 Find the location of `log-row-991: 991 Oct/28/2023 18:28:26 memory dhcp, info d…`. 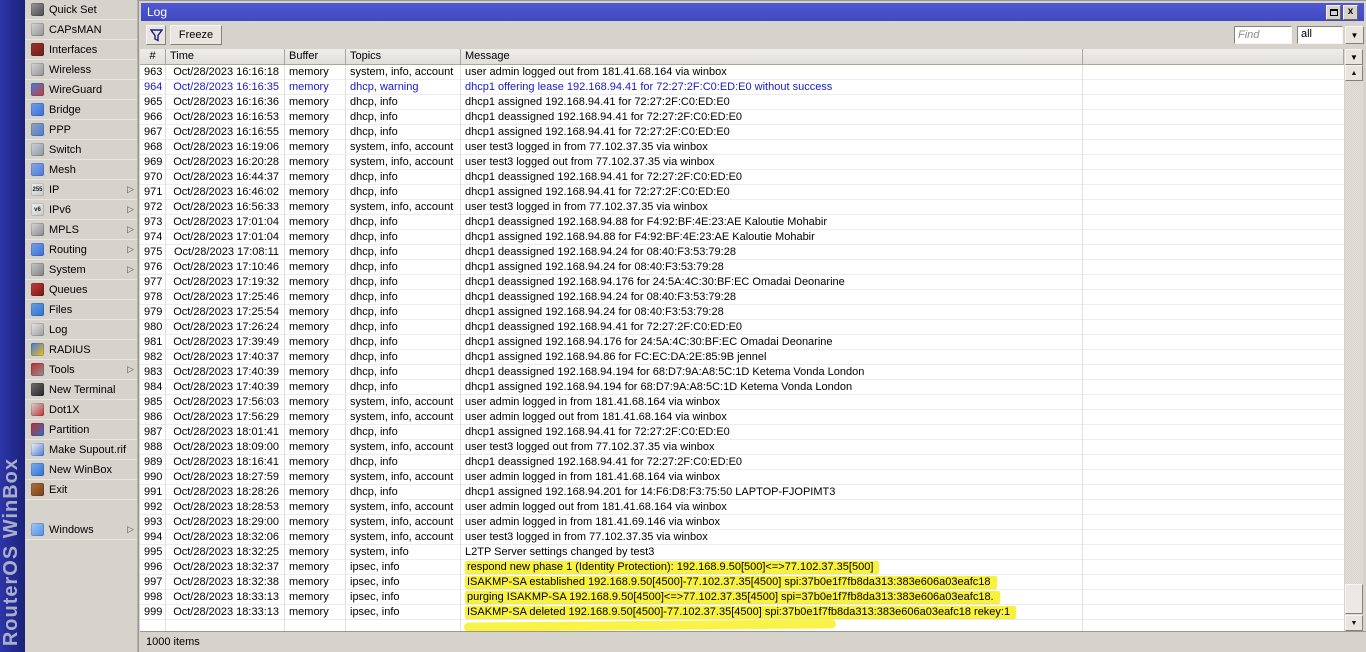

log-row-991: 991 Oct/28/2023 18:28:26 memory dhcp, info d… is located at coordinates (742, 492).